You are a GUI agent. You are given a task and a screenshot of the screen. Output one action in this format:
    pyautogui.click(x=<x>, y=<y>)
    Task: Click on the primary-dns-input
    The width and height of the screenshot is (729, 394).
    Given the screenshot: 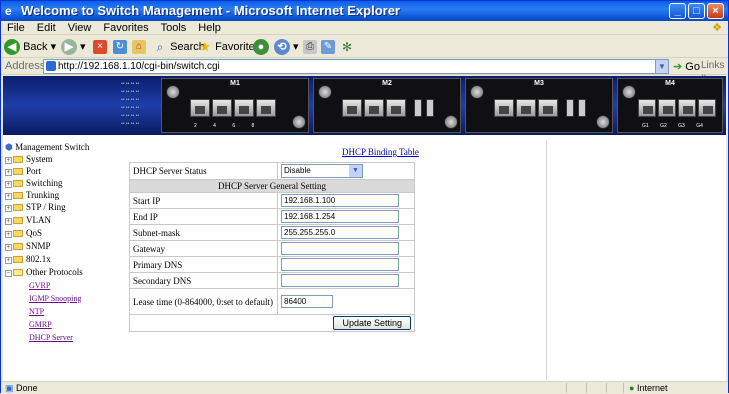 What is the action you would take?
    pyautogui.click(x=340, y=264)
    